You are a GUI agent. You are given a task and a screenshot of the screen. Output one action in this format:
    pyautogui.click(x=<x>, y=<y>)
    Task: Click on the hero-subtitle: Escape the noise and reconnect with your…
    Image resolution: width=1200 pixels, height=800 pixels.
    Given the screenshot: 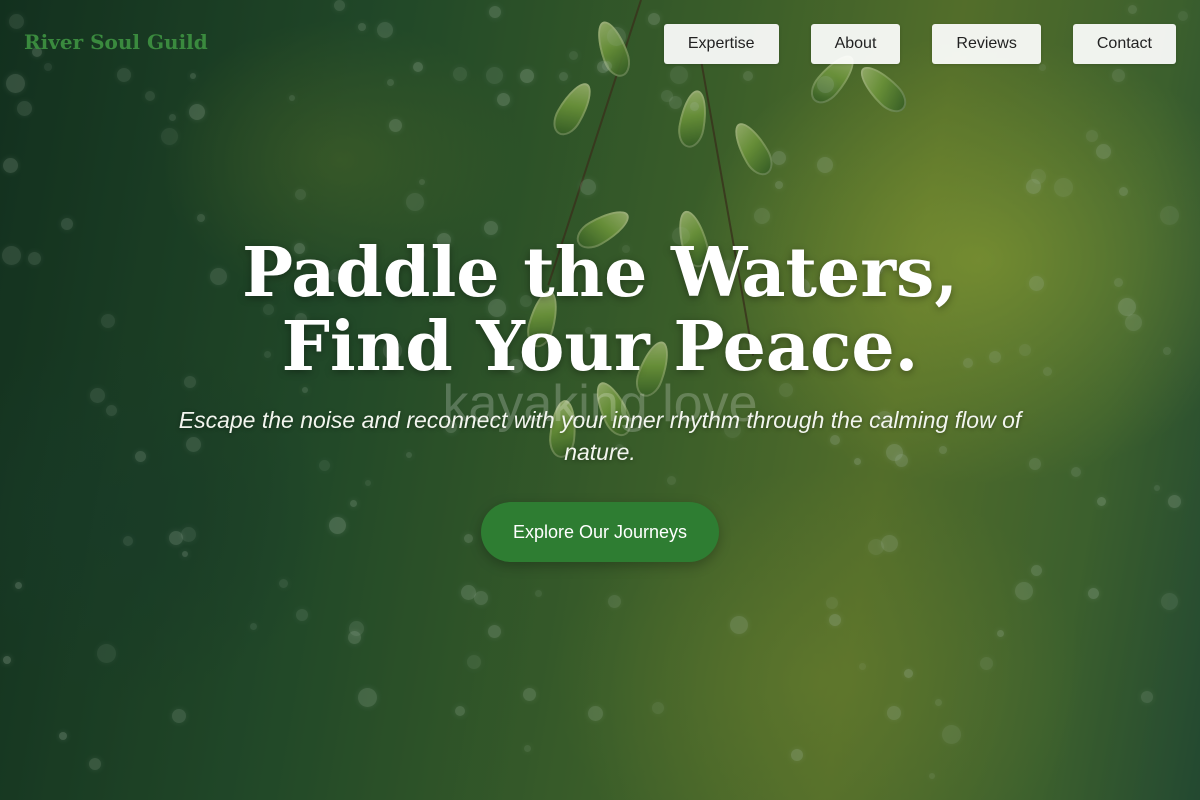 What is the action you would take?
    pyautogui.click(x=600, y=436)
    